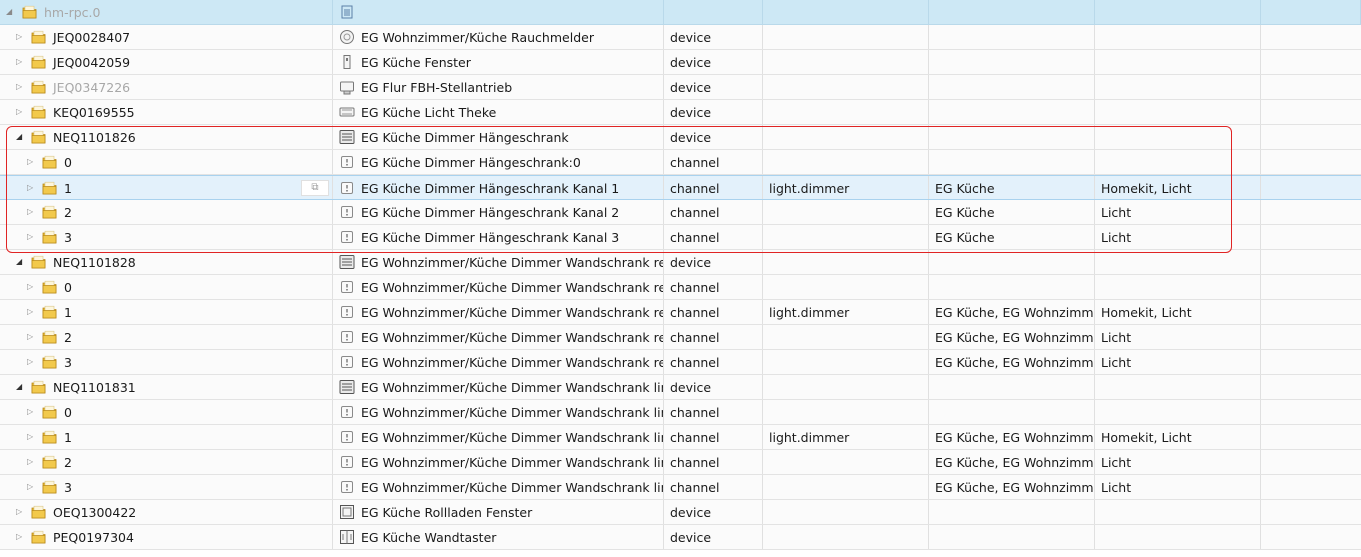 This screenshot has height=557, width=1361. Describe the element at coordinates (315, 188) in the screenshot. I see `copy-button: ⧉` at that location.